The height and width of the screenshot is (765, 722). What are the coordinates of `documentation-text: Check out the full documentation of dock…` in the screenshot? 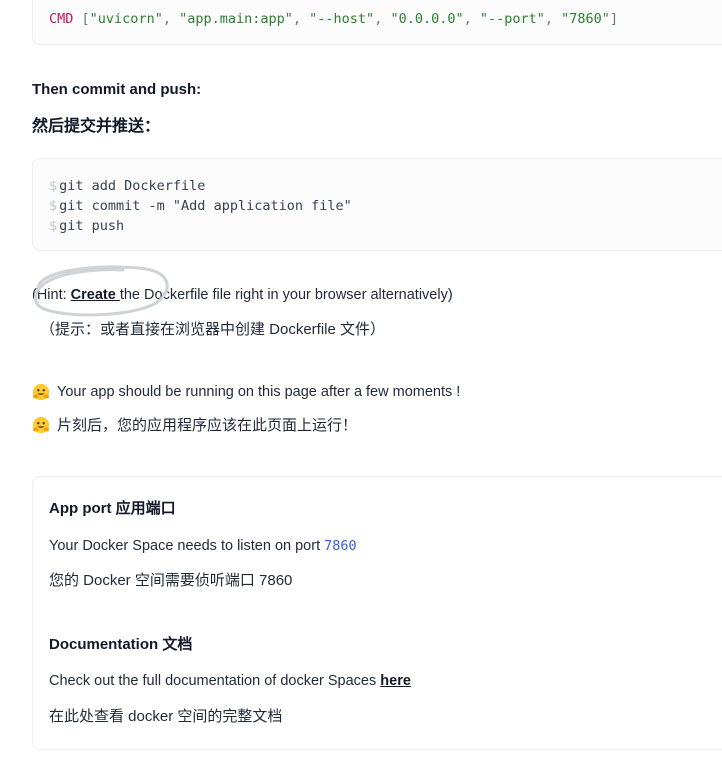 It's located at (230, 681).